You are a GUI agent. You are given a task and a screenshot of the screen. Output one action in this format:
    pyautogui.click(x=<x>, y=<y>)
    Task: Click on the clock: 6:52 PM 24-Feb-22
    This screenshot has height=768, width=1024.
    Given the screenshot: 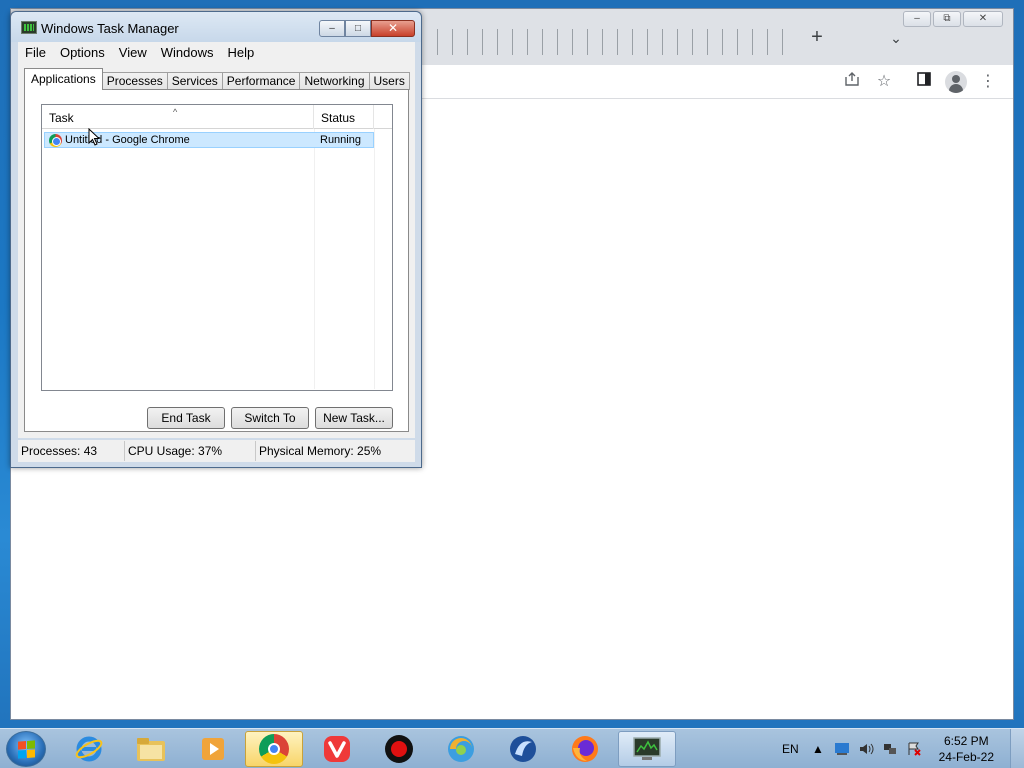 What is the action you would take?
    pyautogui.click(x=966, y=749)
    